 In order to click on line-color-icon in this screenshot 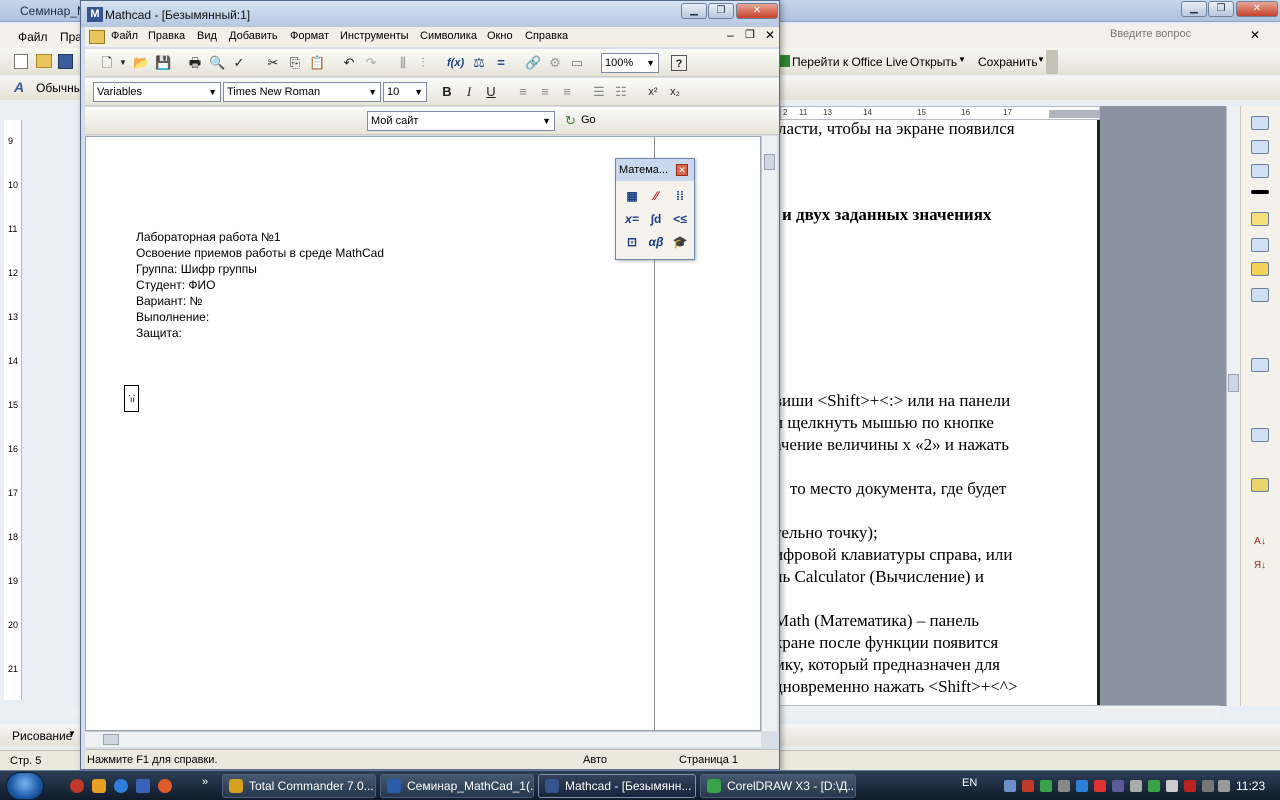, I will do `click(1260, 219)`.